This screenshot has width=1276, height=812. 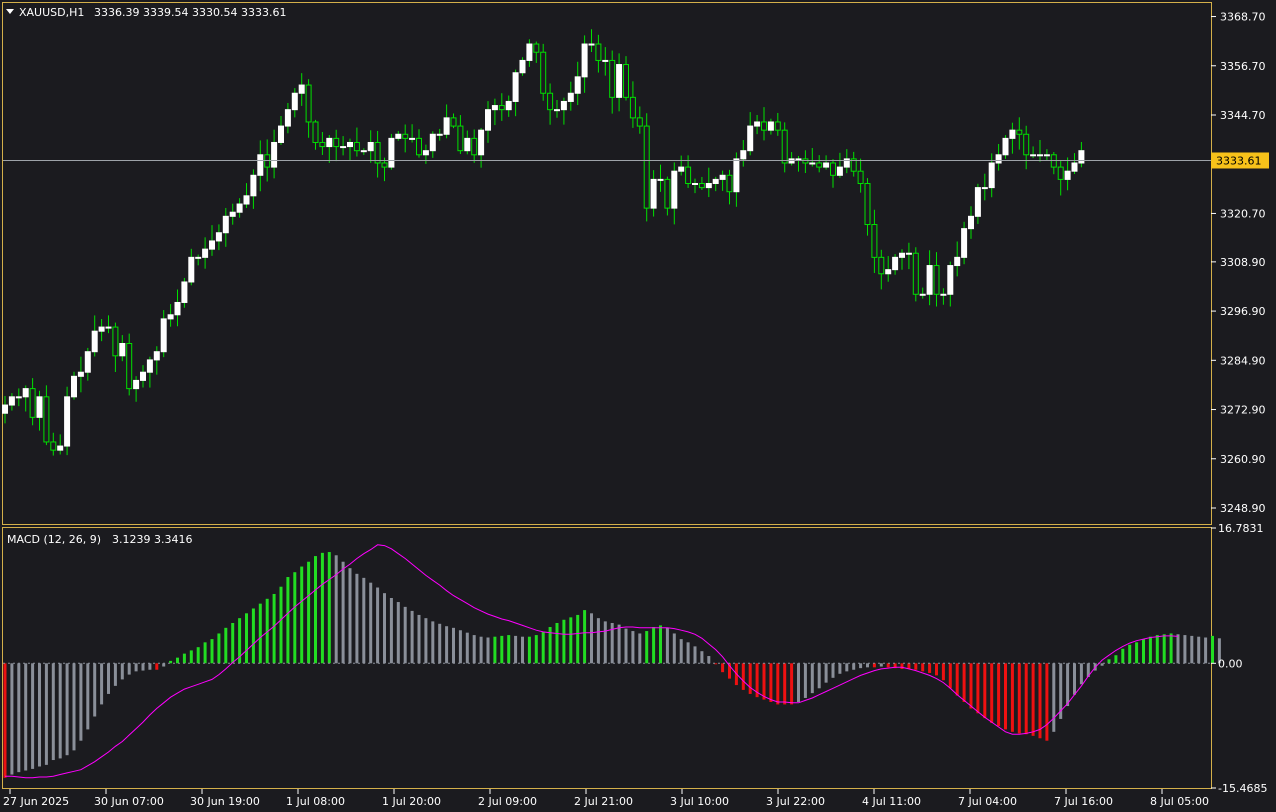 What do you see at coordinates (315, 801) in the screenshot?
I see `time-tick-label: 1 Jul 08:00` at bounding box center [315, 801].